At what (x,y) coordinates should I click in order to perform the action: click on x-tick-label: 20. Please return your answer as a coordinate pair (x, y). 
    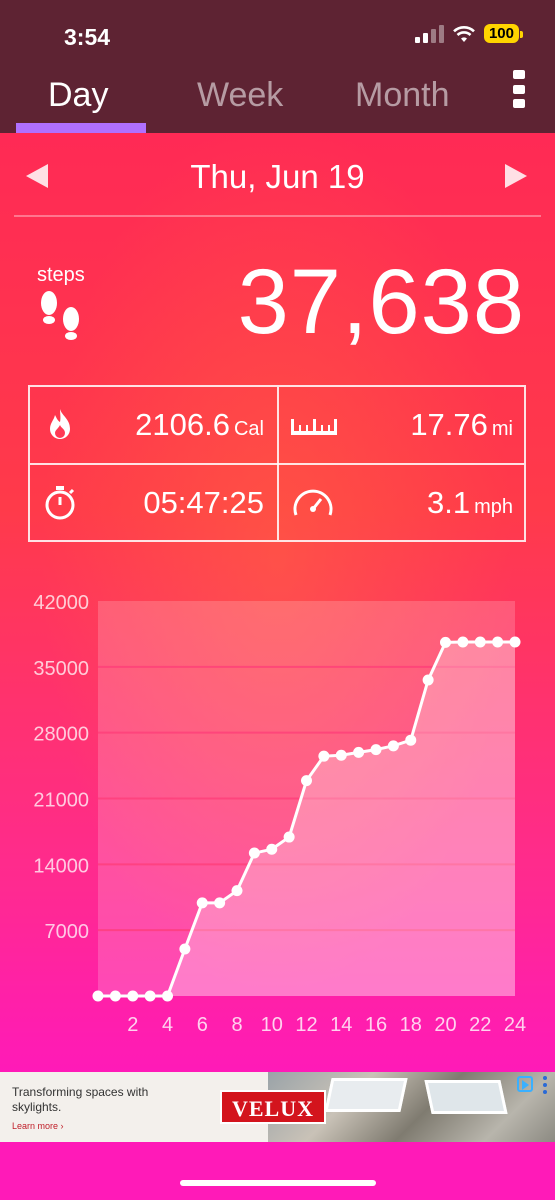
    Looking at the image, I should click on (445, 1025).